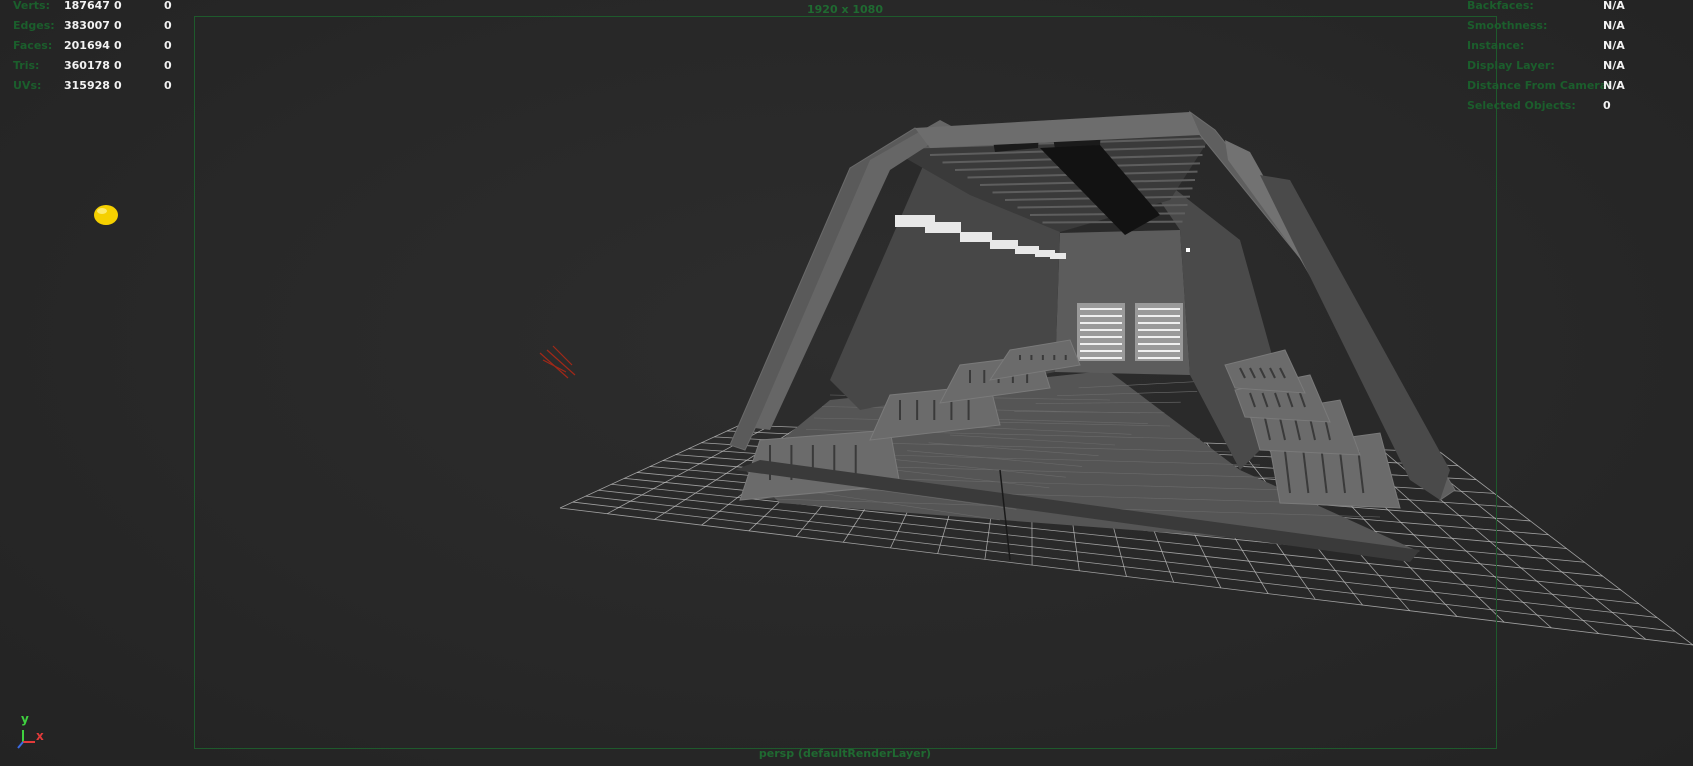  I want to click on poly-count-selected-faces: 0, so click(118, 45).